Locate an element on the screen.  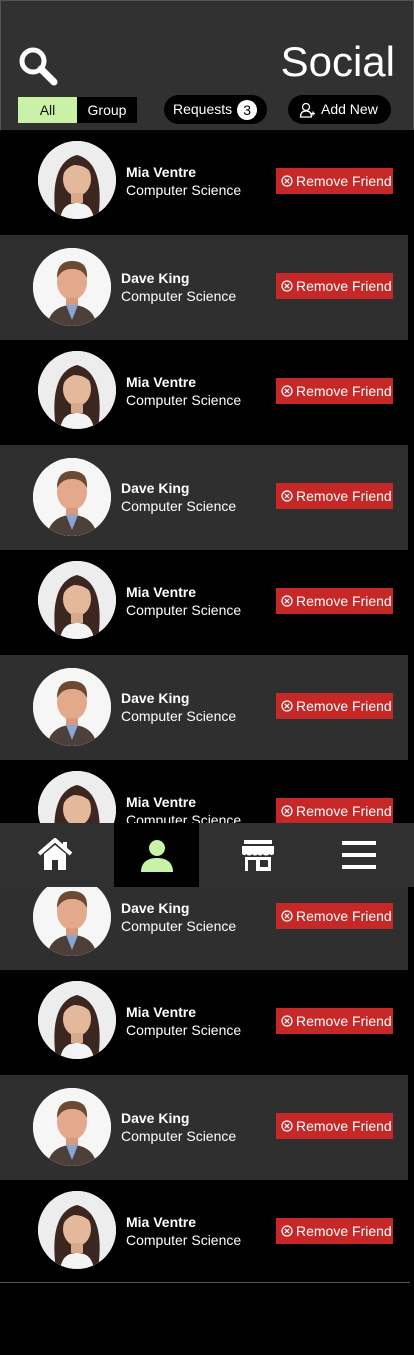
requests-label: Requests is located at coordinates (203, 109).